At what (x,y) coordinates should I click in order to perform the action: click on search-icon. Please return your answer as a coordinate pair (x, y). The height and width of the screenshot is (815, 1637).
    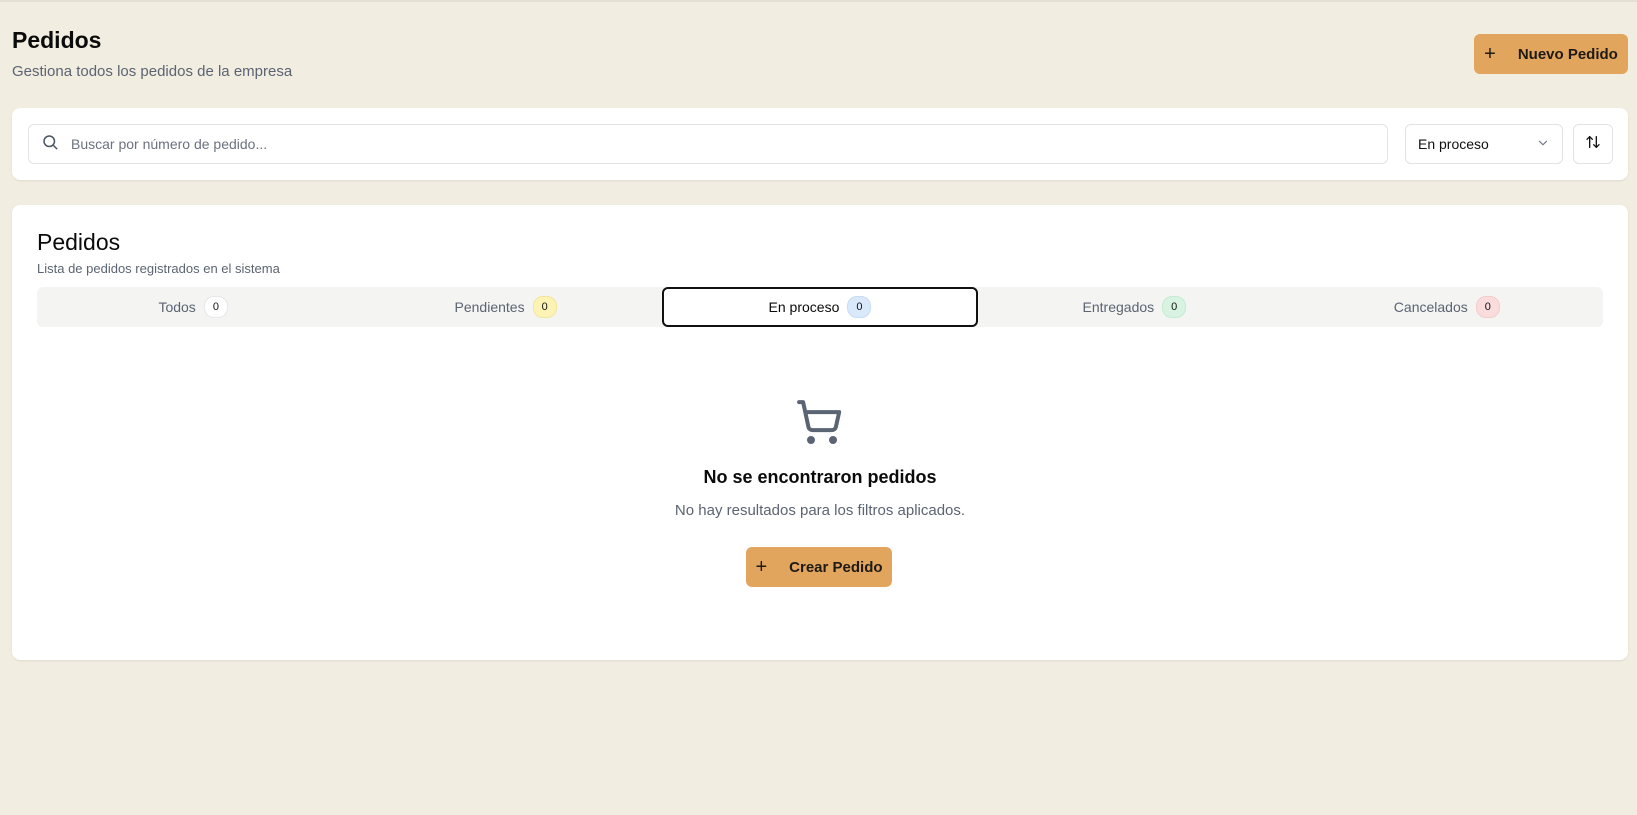
    Looking at the image, I should click on (50, 144).